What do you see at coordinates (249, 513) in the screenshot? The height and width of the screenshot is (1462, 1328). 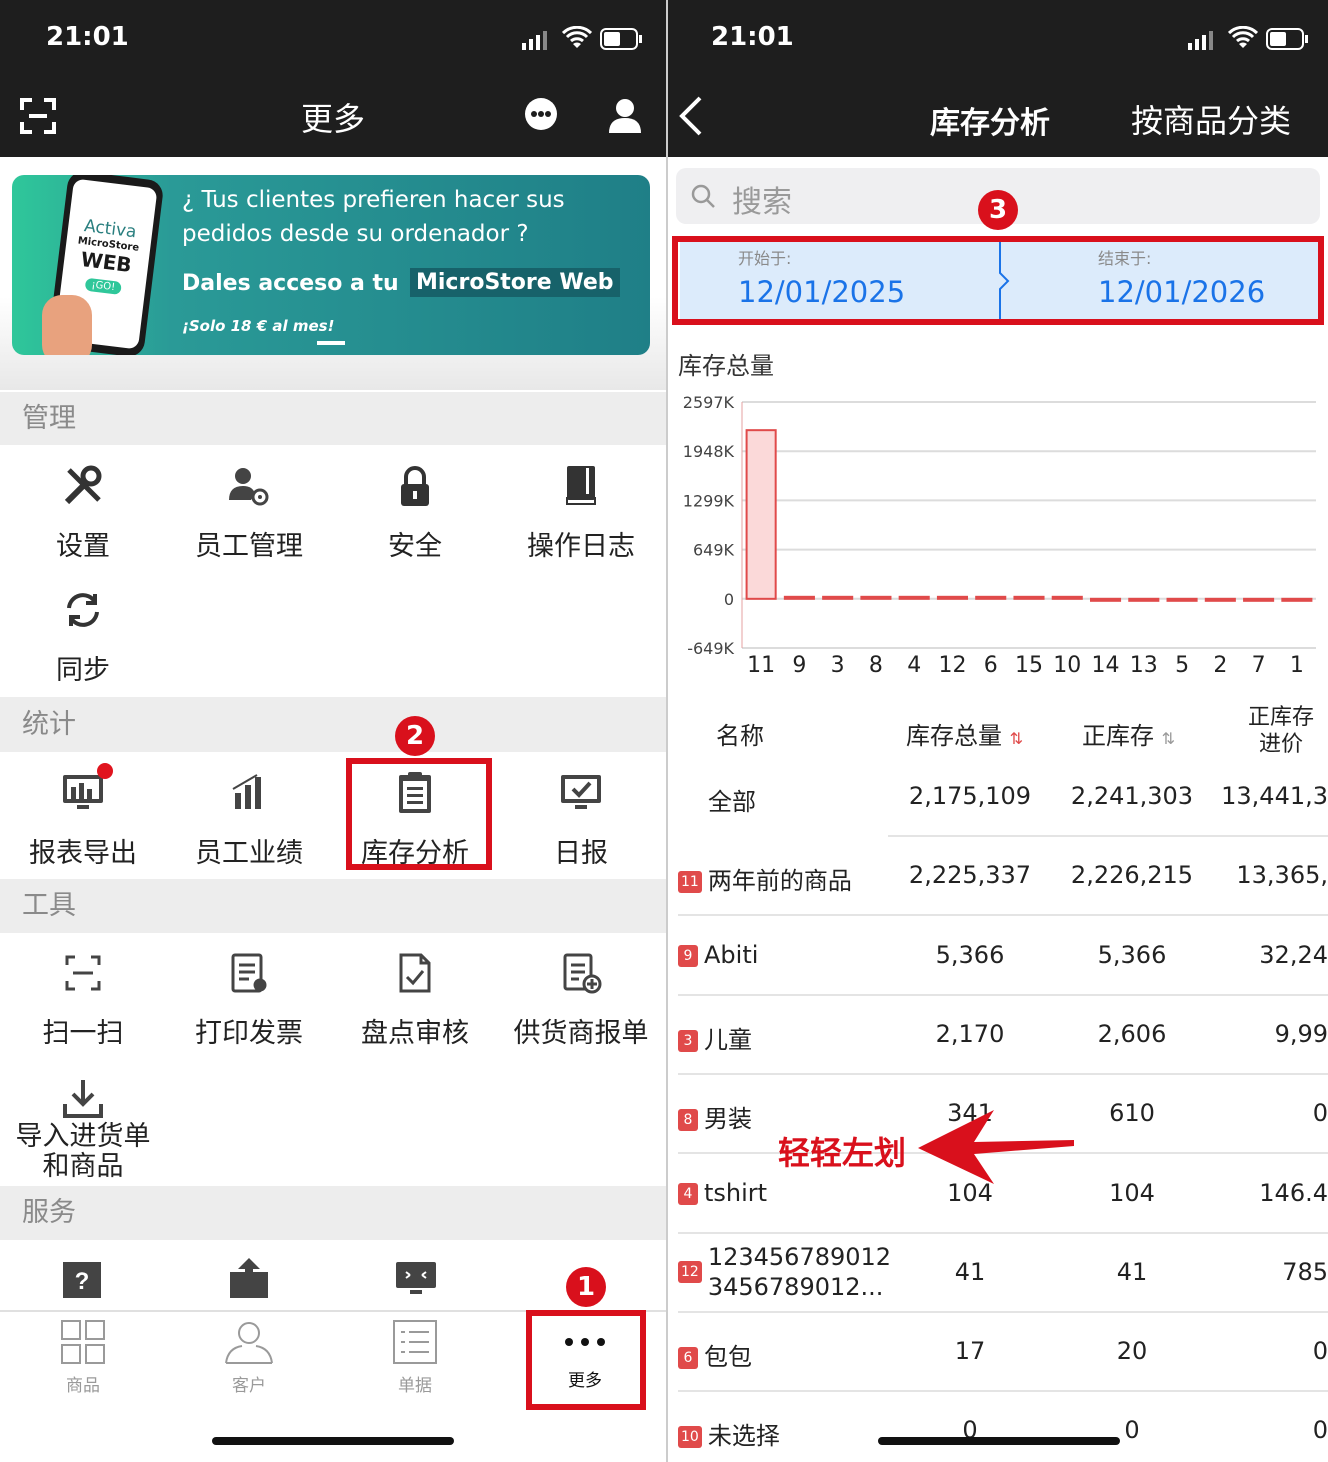 I see `staff-management-item: 员工管理` at bounding box center [249, 513].